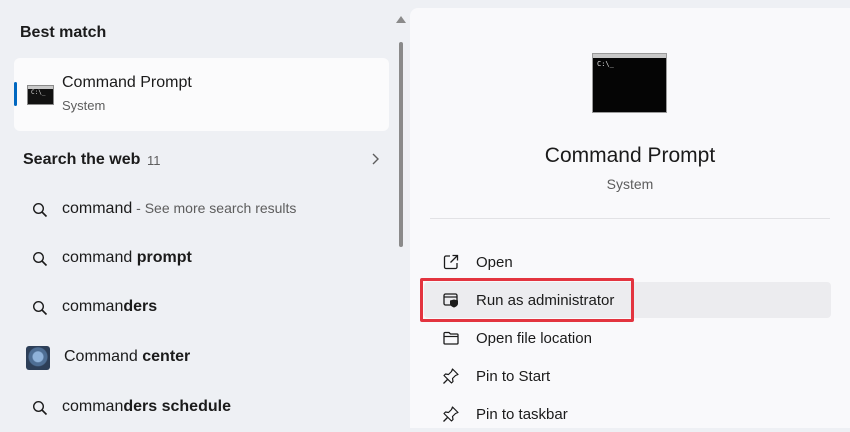 This screenshot has width=850, height=432. What do you see at coordinates (63, 32) in the screenshot?
I see `best-match-heading: Best match` at bounding box center [63, 32].